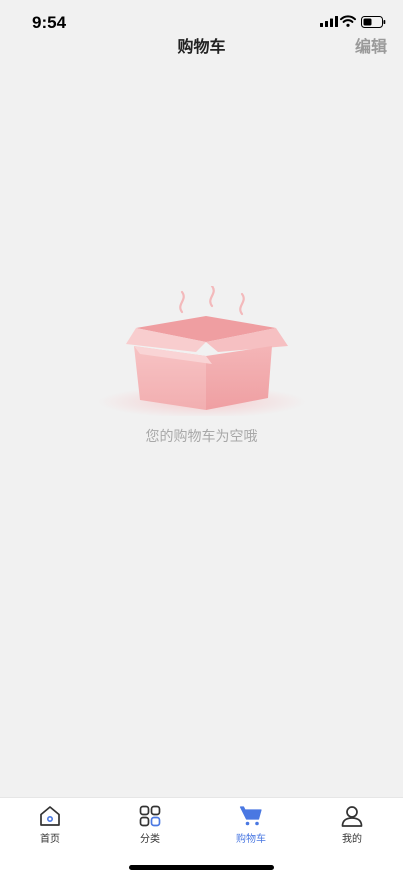 This screenshot has height=878, width=403. Describe the element at coordinates (50, 839) in the screenshot. I see `tab-home-label: 首页` at that location.